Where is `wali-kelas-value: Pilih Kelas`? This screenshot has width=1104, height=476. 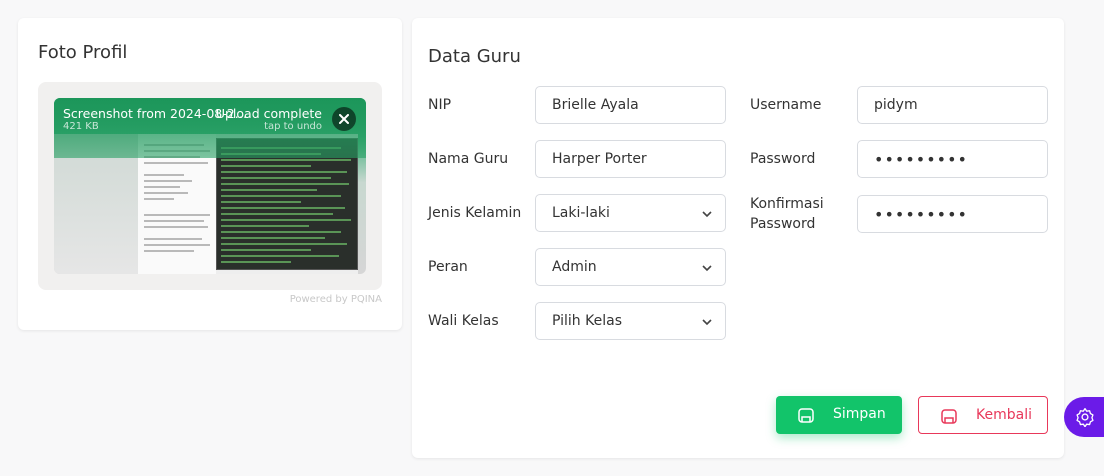
wali-kelas-value: Pilih Kelas is located at coordinates (587, 321).